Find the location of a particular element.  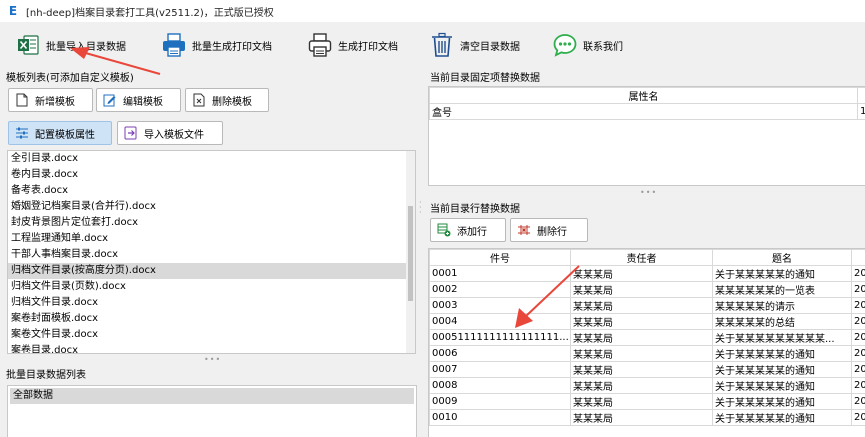

list-item: 案卷目录.docx is located at coordinates (207, 348).